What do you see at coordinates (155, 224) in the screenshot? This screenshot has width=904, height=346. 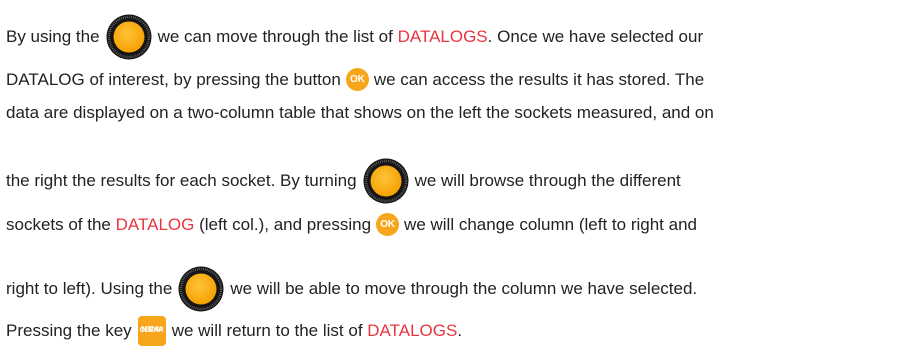 I see `datalog-keyword: DATALOG` at bounding box center [155, 224].